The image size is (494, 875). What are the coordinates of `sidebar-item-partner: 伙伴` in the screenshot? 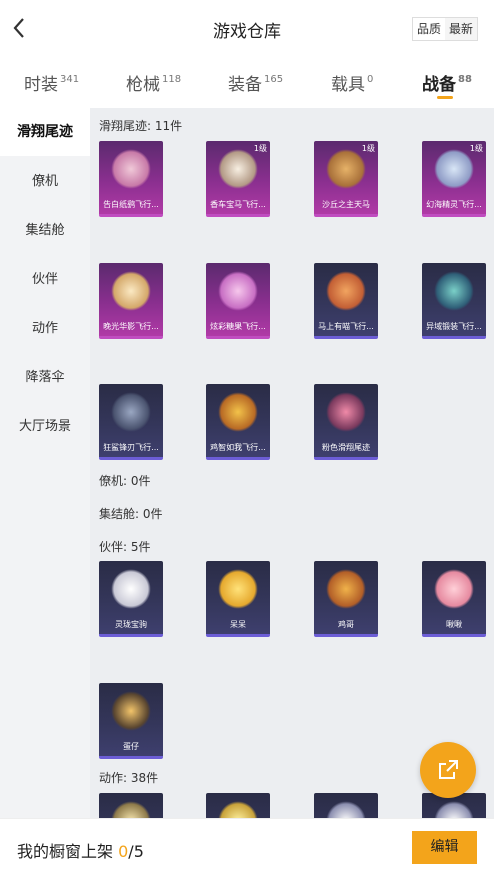 It's located at (45, 280).